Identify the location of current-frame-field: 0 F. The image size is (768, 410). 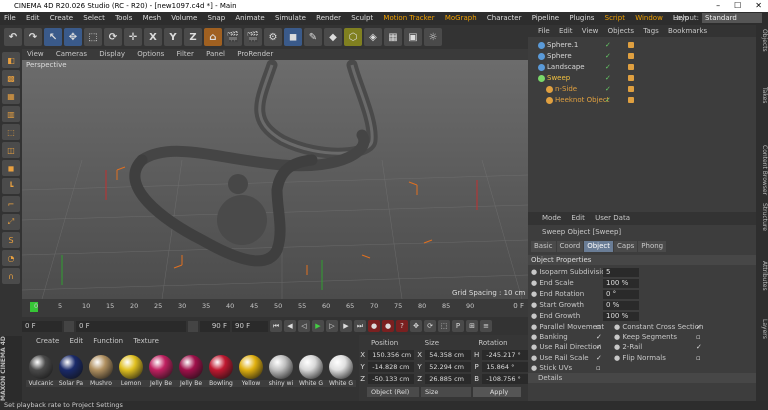
(42, 326).